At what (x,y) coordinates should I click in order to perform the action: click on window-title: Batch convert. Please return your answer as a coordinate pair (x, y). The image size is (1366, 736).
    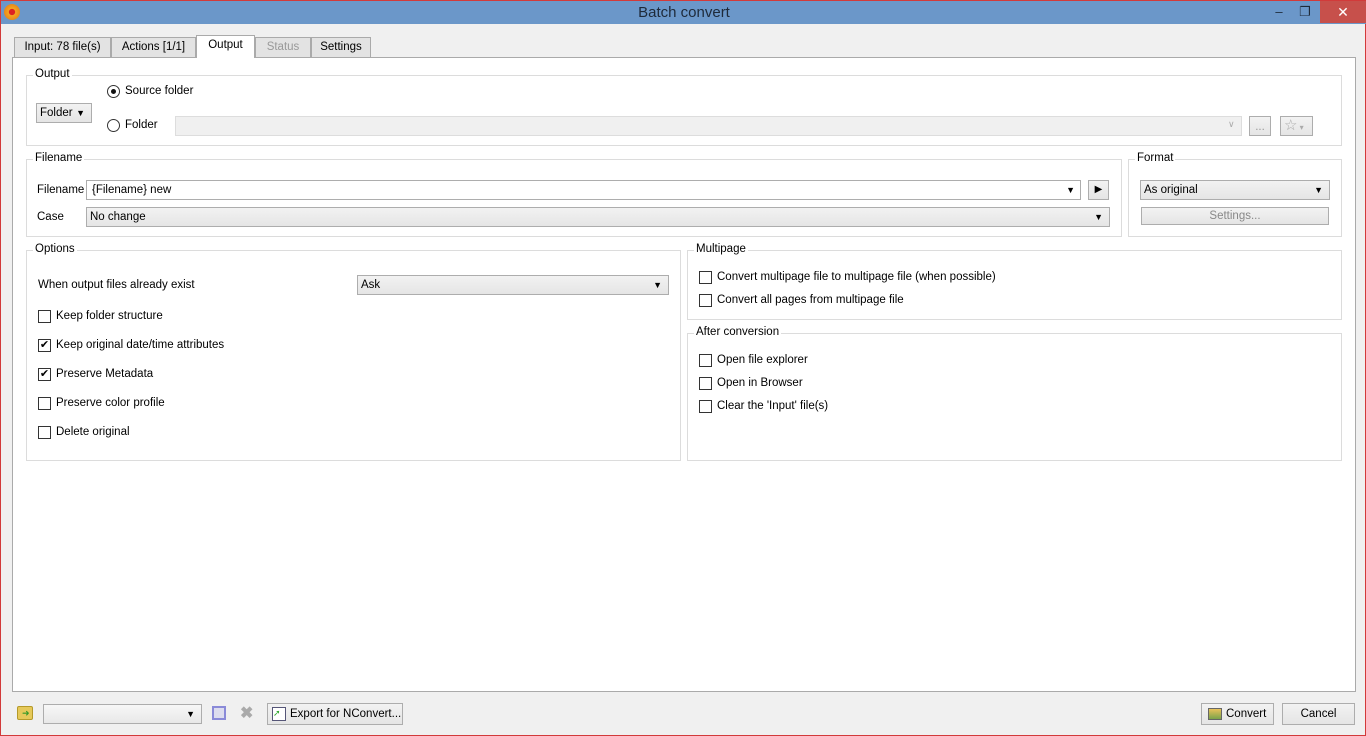
    Looking at the image, I should click on (684, 12).